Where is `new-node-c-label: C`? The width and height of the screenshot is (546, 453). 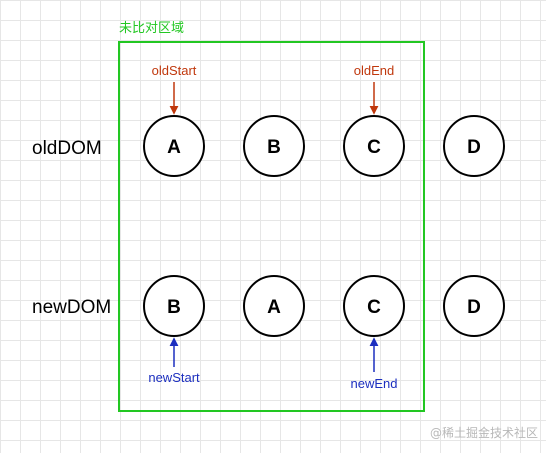 new-node-c-label: C is located at coordinates (374, 307).